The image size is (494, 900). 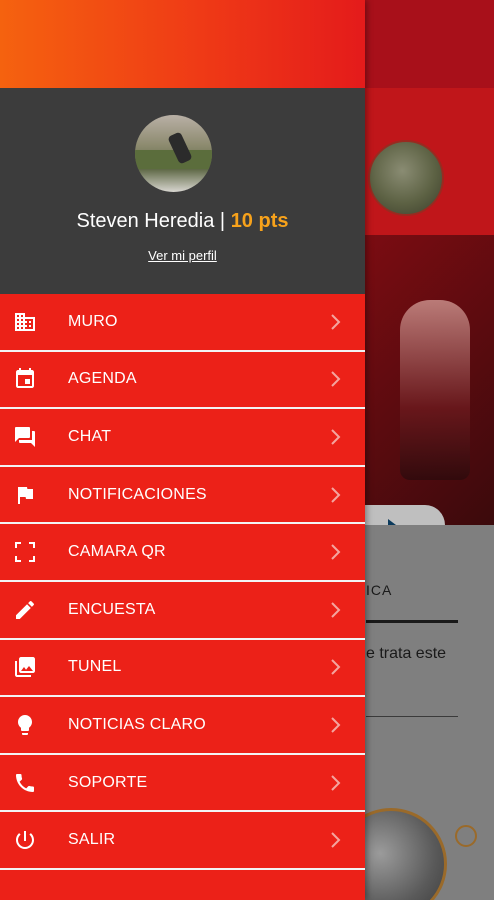 I want to click on phone-icon, so click(x=25, y=783).